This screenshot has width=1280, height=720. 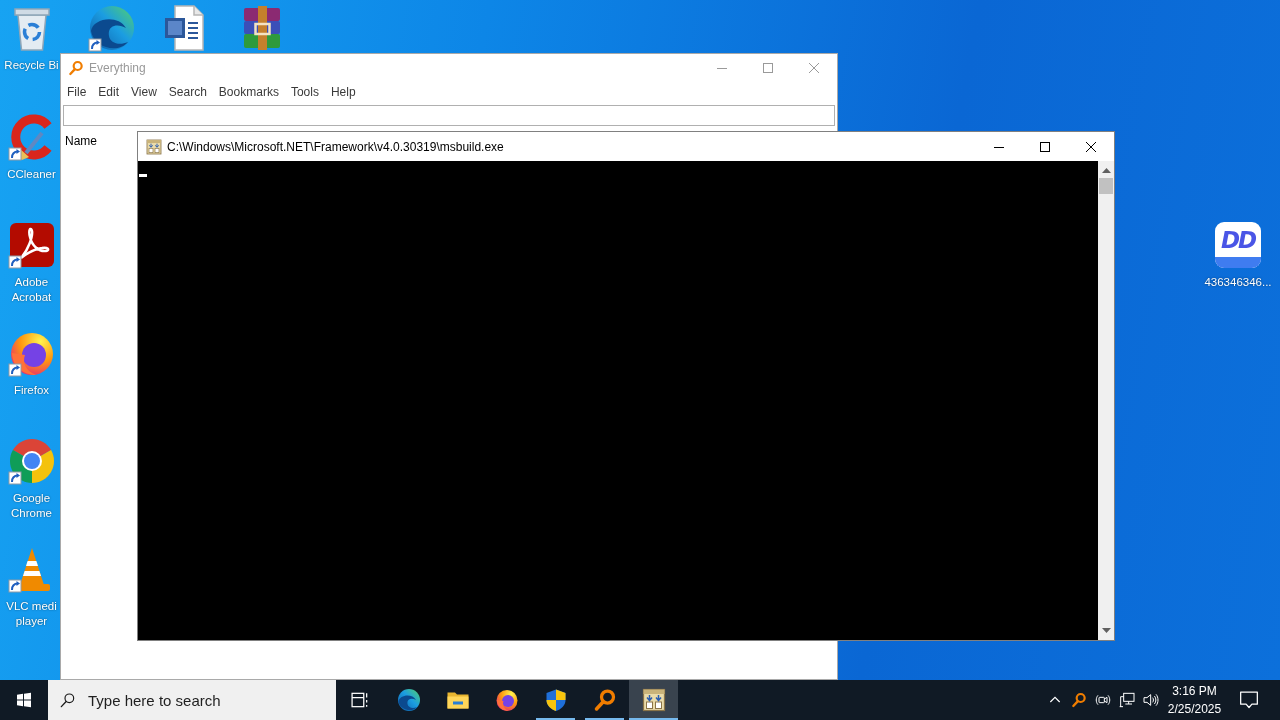 What do you see at coordinates (1194, 700) in the screenshot?
I see `clock-button: 3:16 PM 2/25/2025` at bounding box center [1194, 700].